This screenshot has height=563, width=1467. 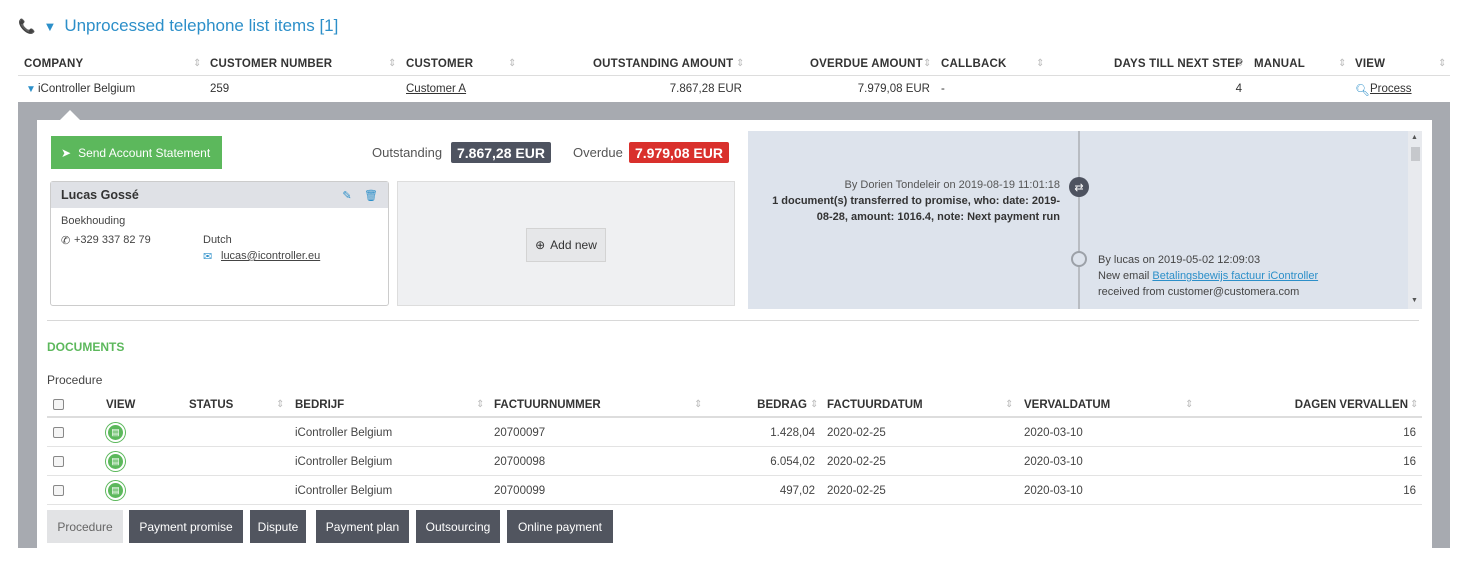 I want to click on send-account-statement-button: ➤ Send Account Statement, so click(x=136, y=152).